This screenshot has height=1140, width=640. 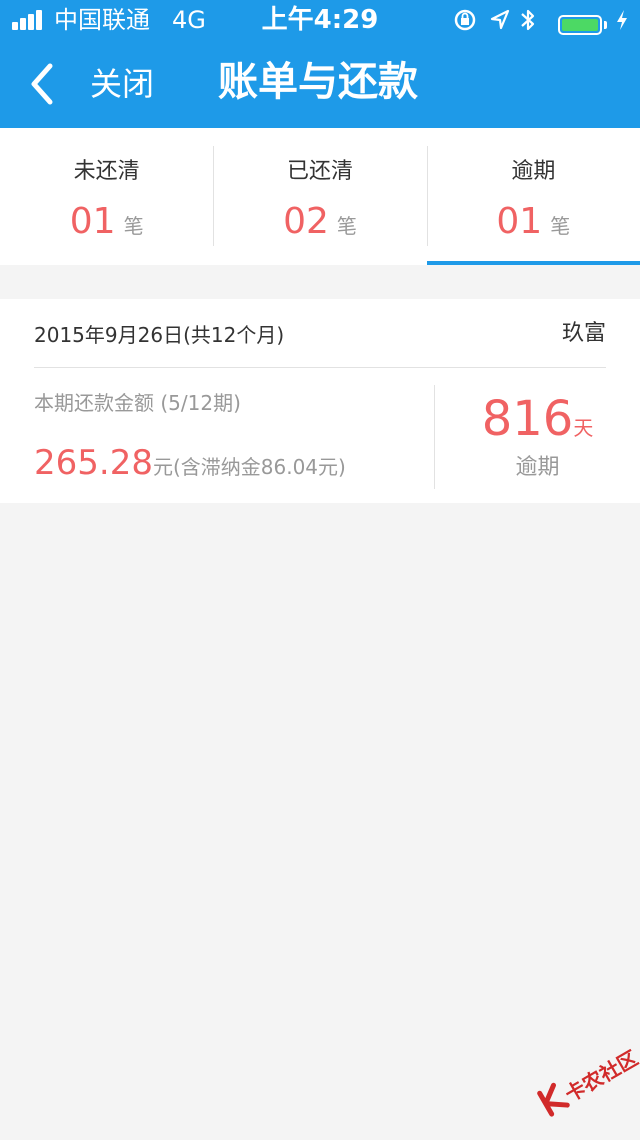 I want to click on battery-tip, so click(x=605, y=25).